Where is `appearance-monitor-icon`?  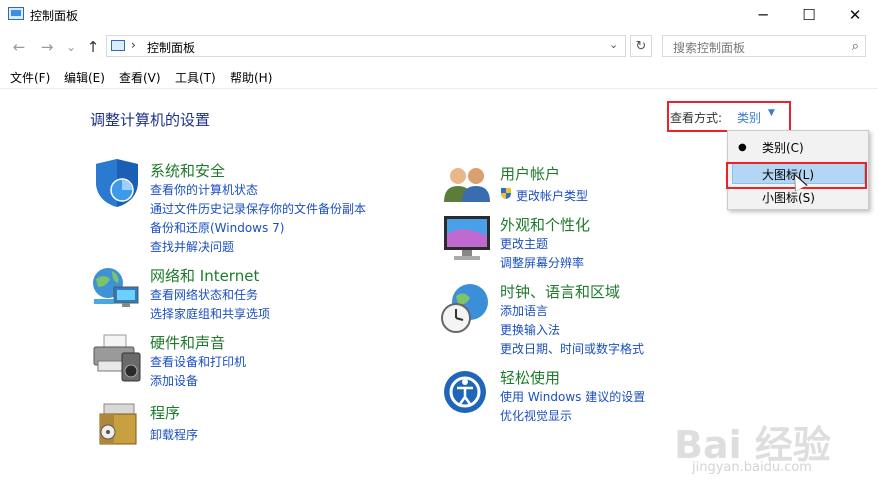 appearance-monitor-icon is located at coordinates (467, 239).